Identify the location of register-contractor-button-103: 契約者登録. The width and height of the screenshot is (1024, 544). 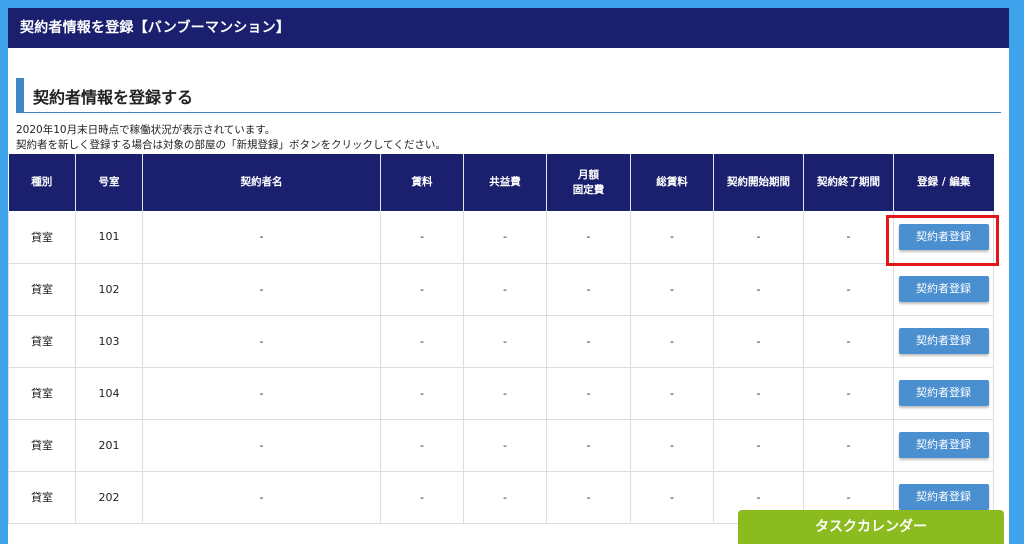
(943, 341).